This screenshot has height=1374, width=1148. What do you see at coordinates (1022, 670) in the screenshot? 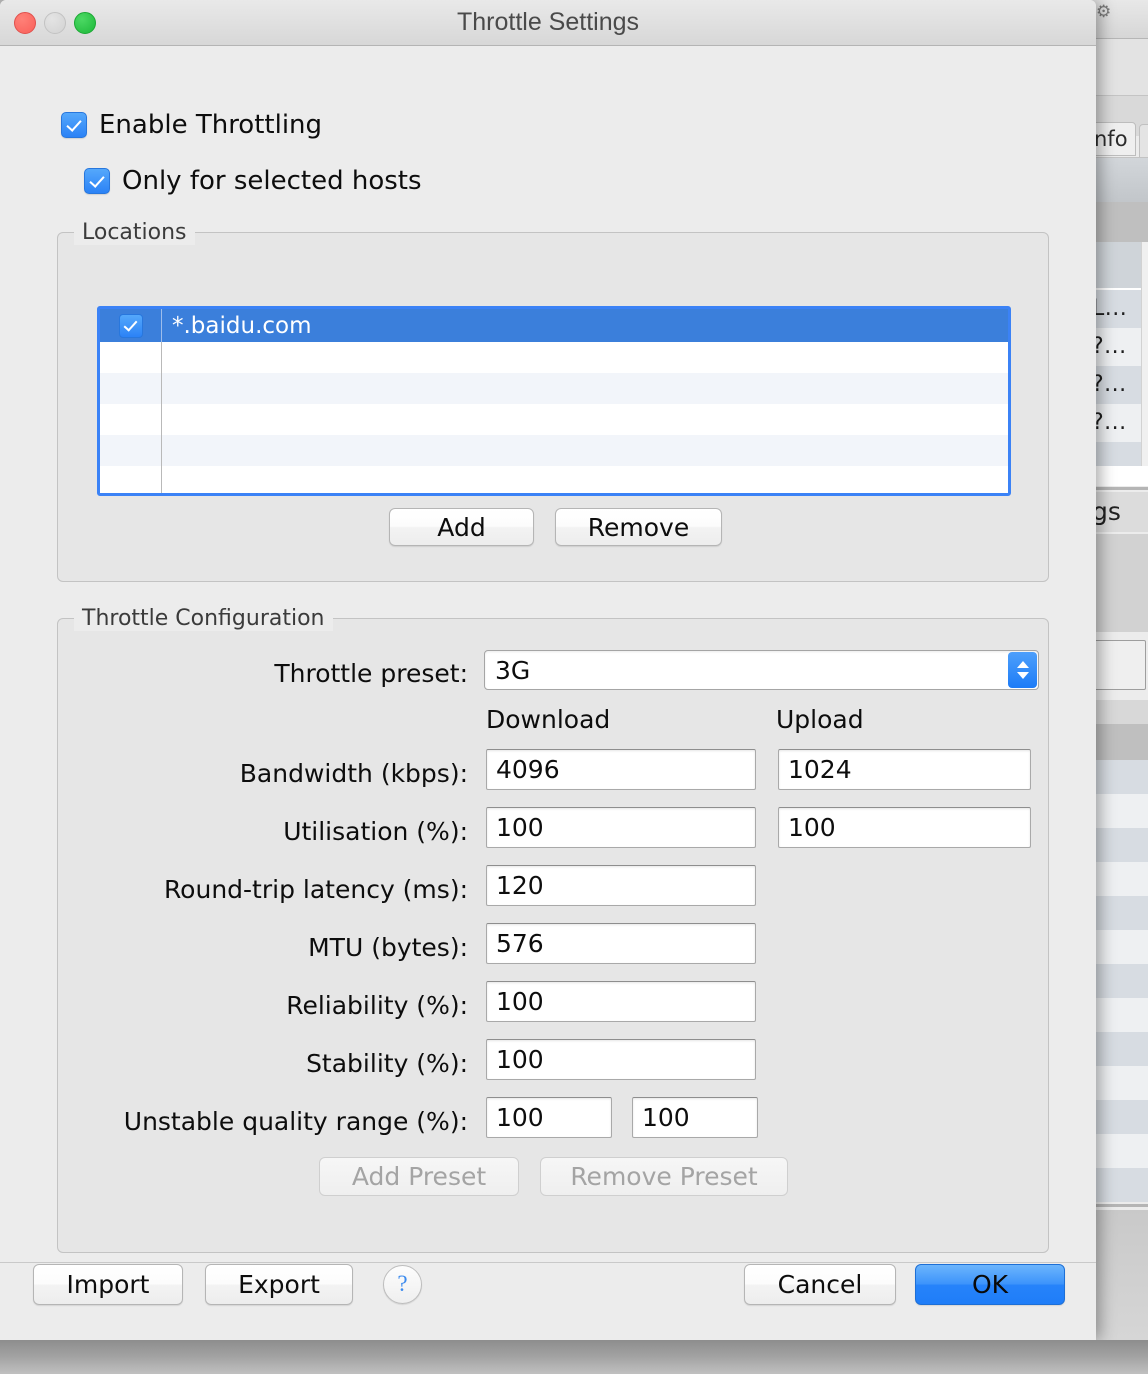
I see `throttle-preset-stepper-icon` at bounding box center [1022, 670].